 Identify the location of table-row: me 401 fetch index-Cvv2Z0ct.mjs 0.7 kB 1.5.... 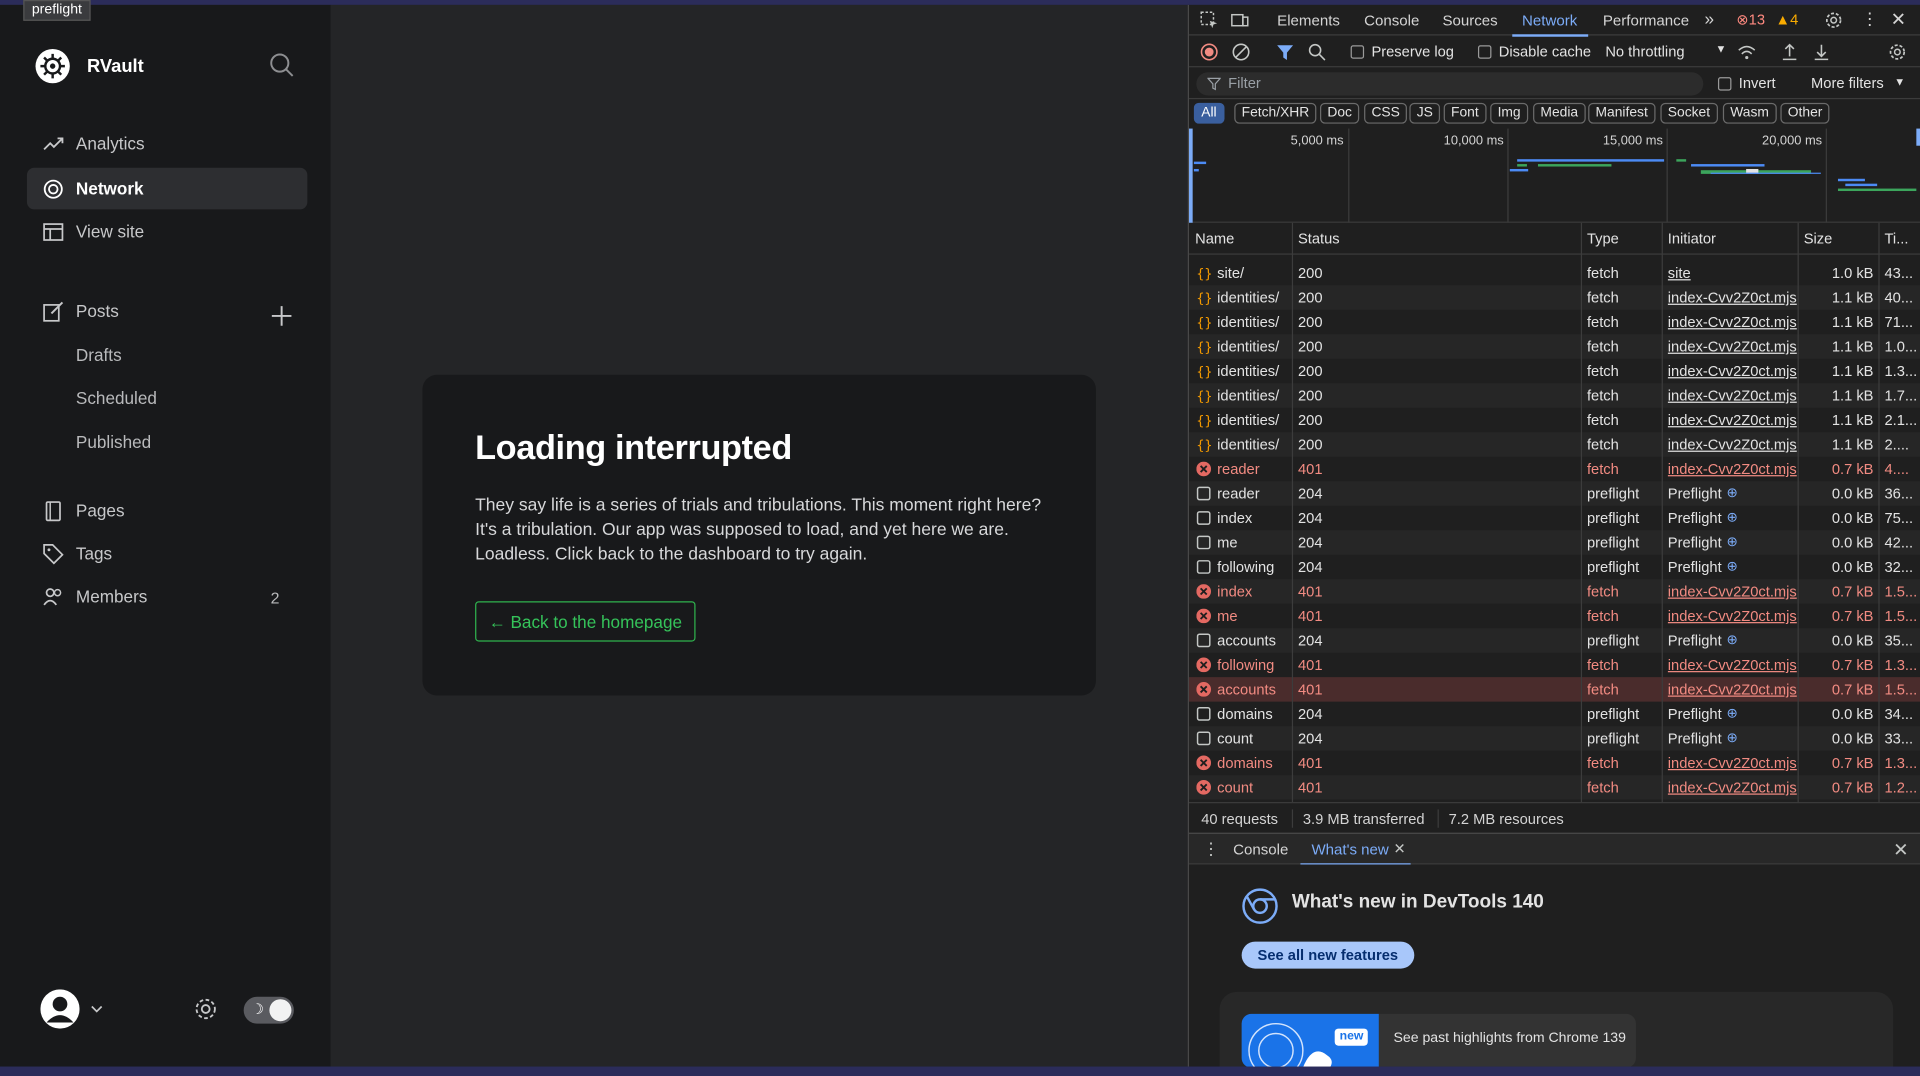
(1554, 616).